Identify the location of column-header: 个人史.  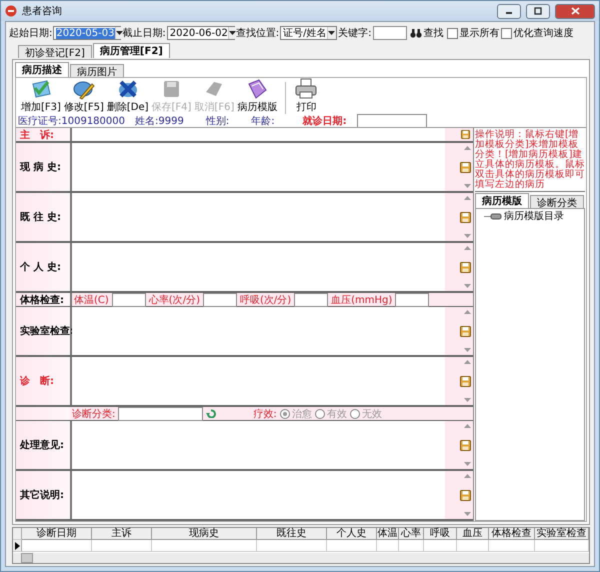
(352, 534).